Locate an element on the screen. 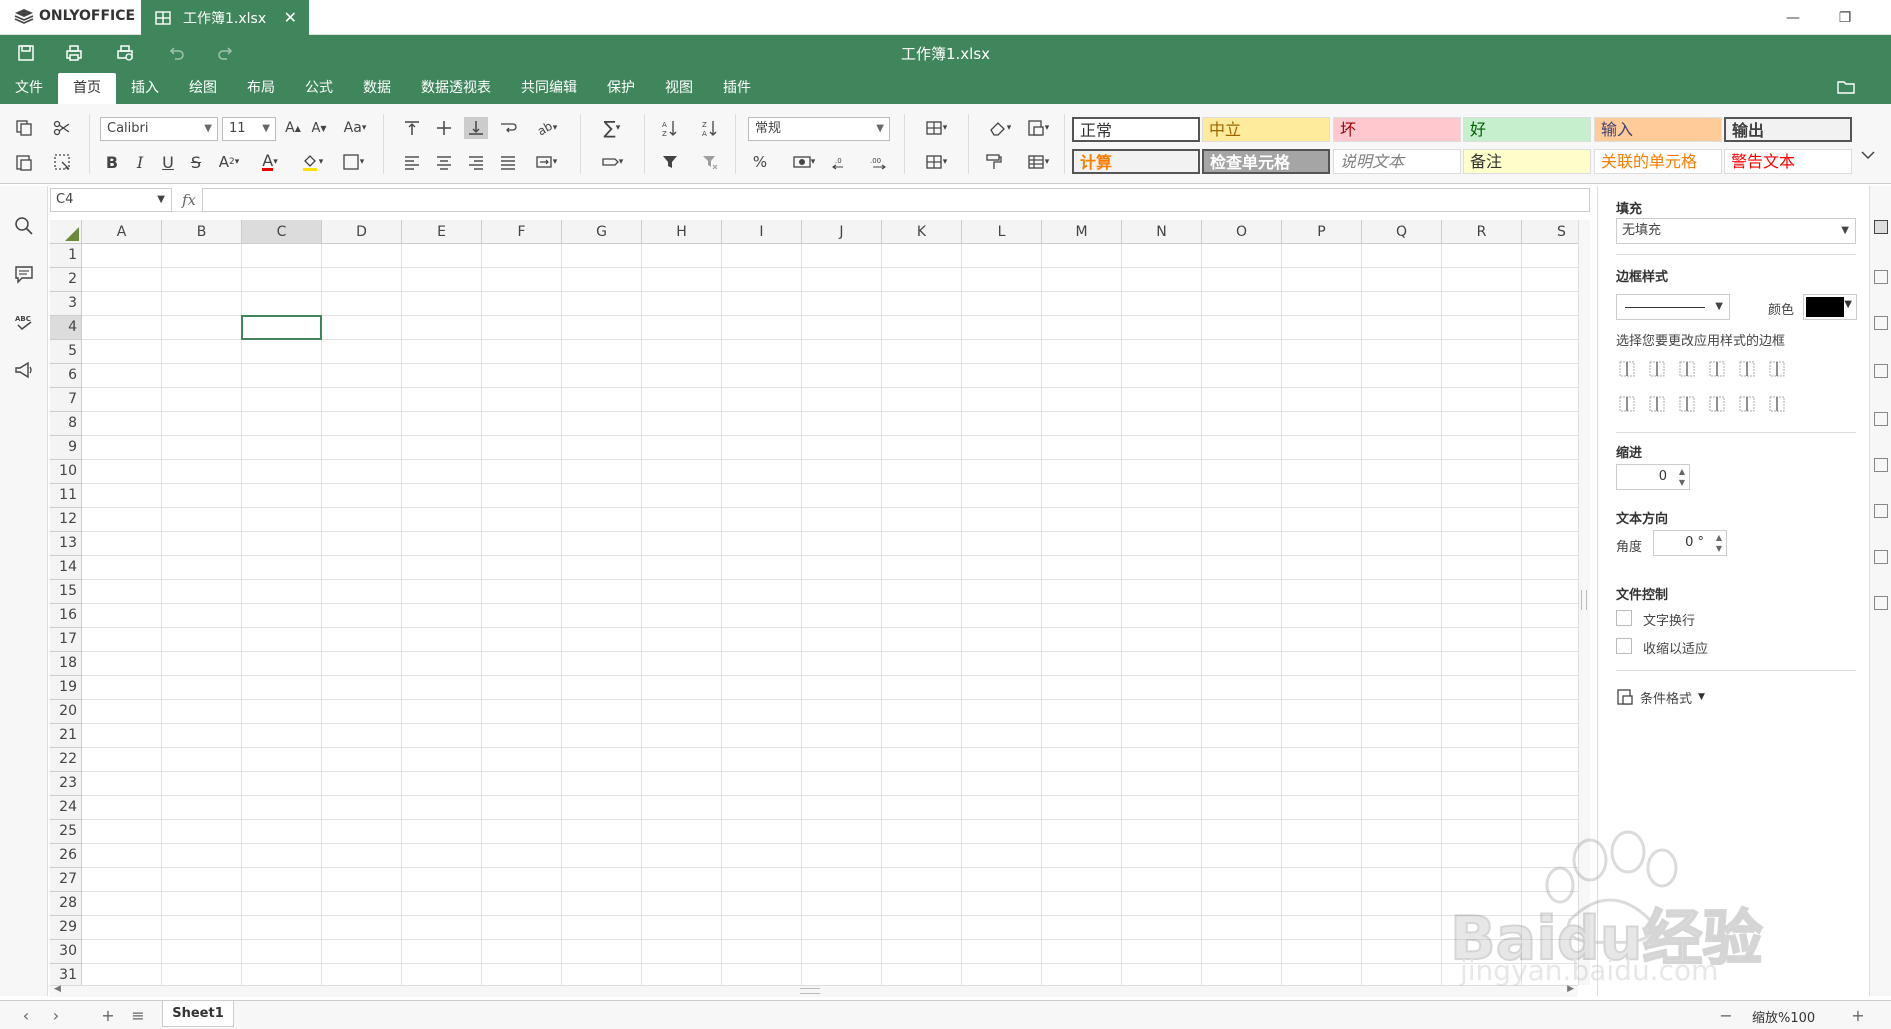 This screenshot has width=1891, height=1029. font-color-button: A ▾ is located at coordinates (270, 162).